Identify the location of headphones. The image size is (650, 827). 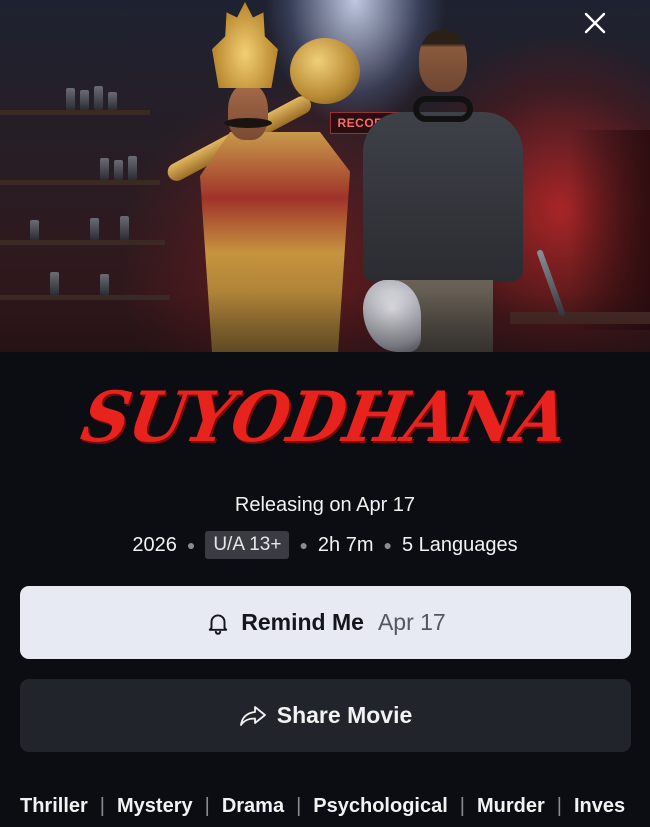
(443, 109).